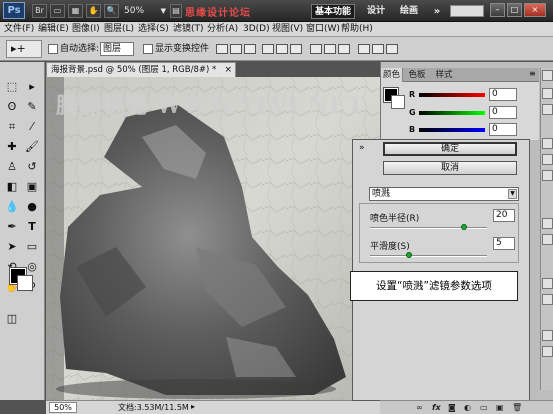 The width and height of the screenshot is (553, 414). What do you see at coordinates (12, 106) in the screenshot?
I see `lasso-tool-icon: ʘ` at bounding box center [12, 106].